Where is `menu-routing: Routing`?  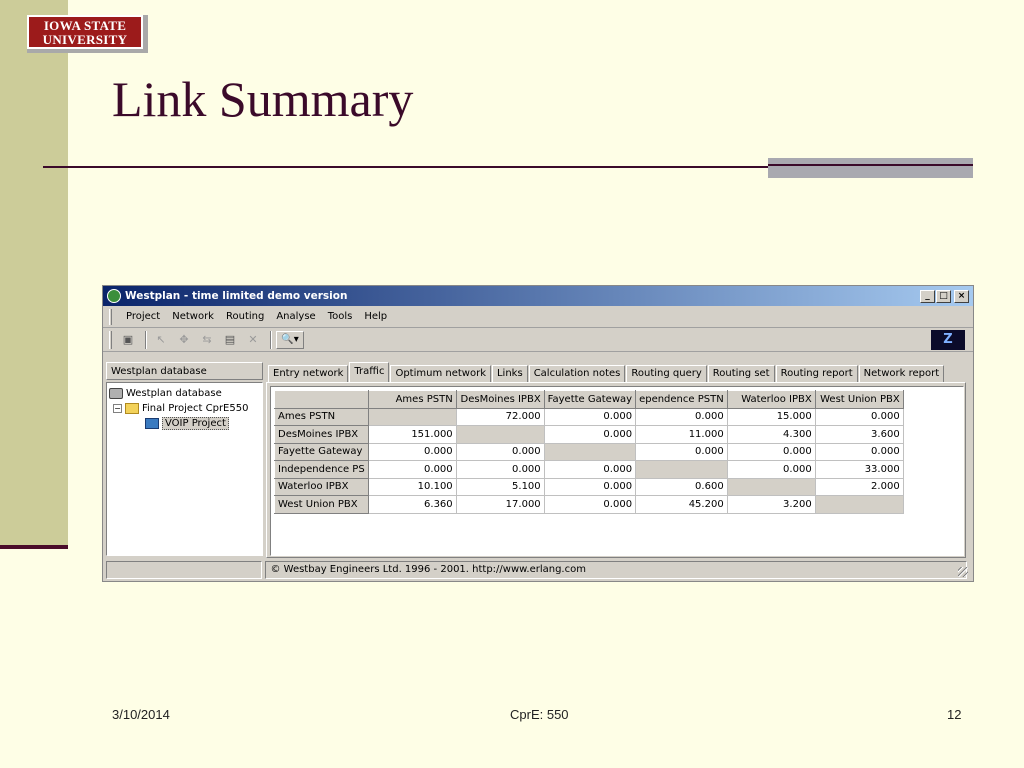
menu-routing: Routing is located at coordinates (245, 316).